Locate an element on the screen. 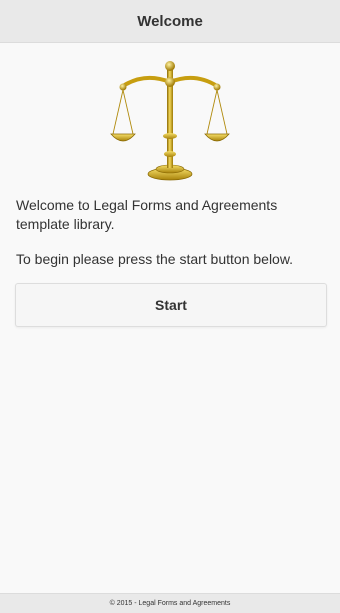  copyright-text: © 2015 - Legal Forms and Agreements is located at coordinates (170, 603).